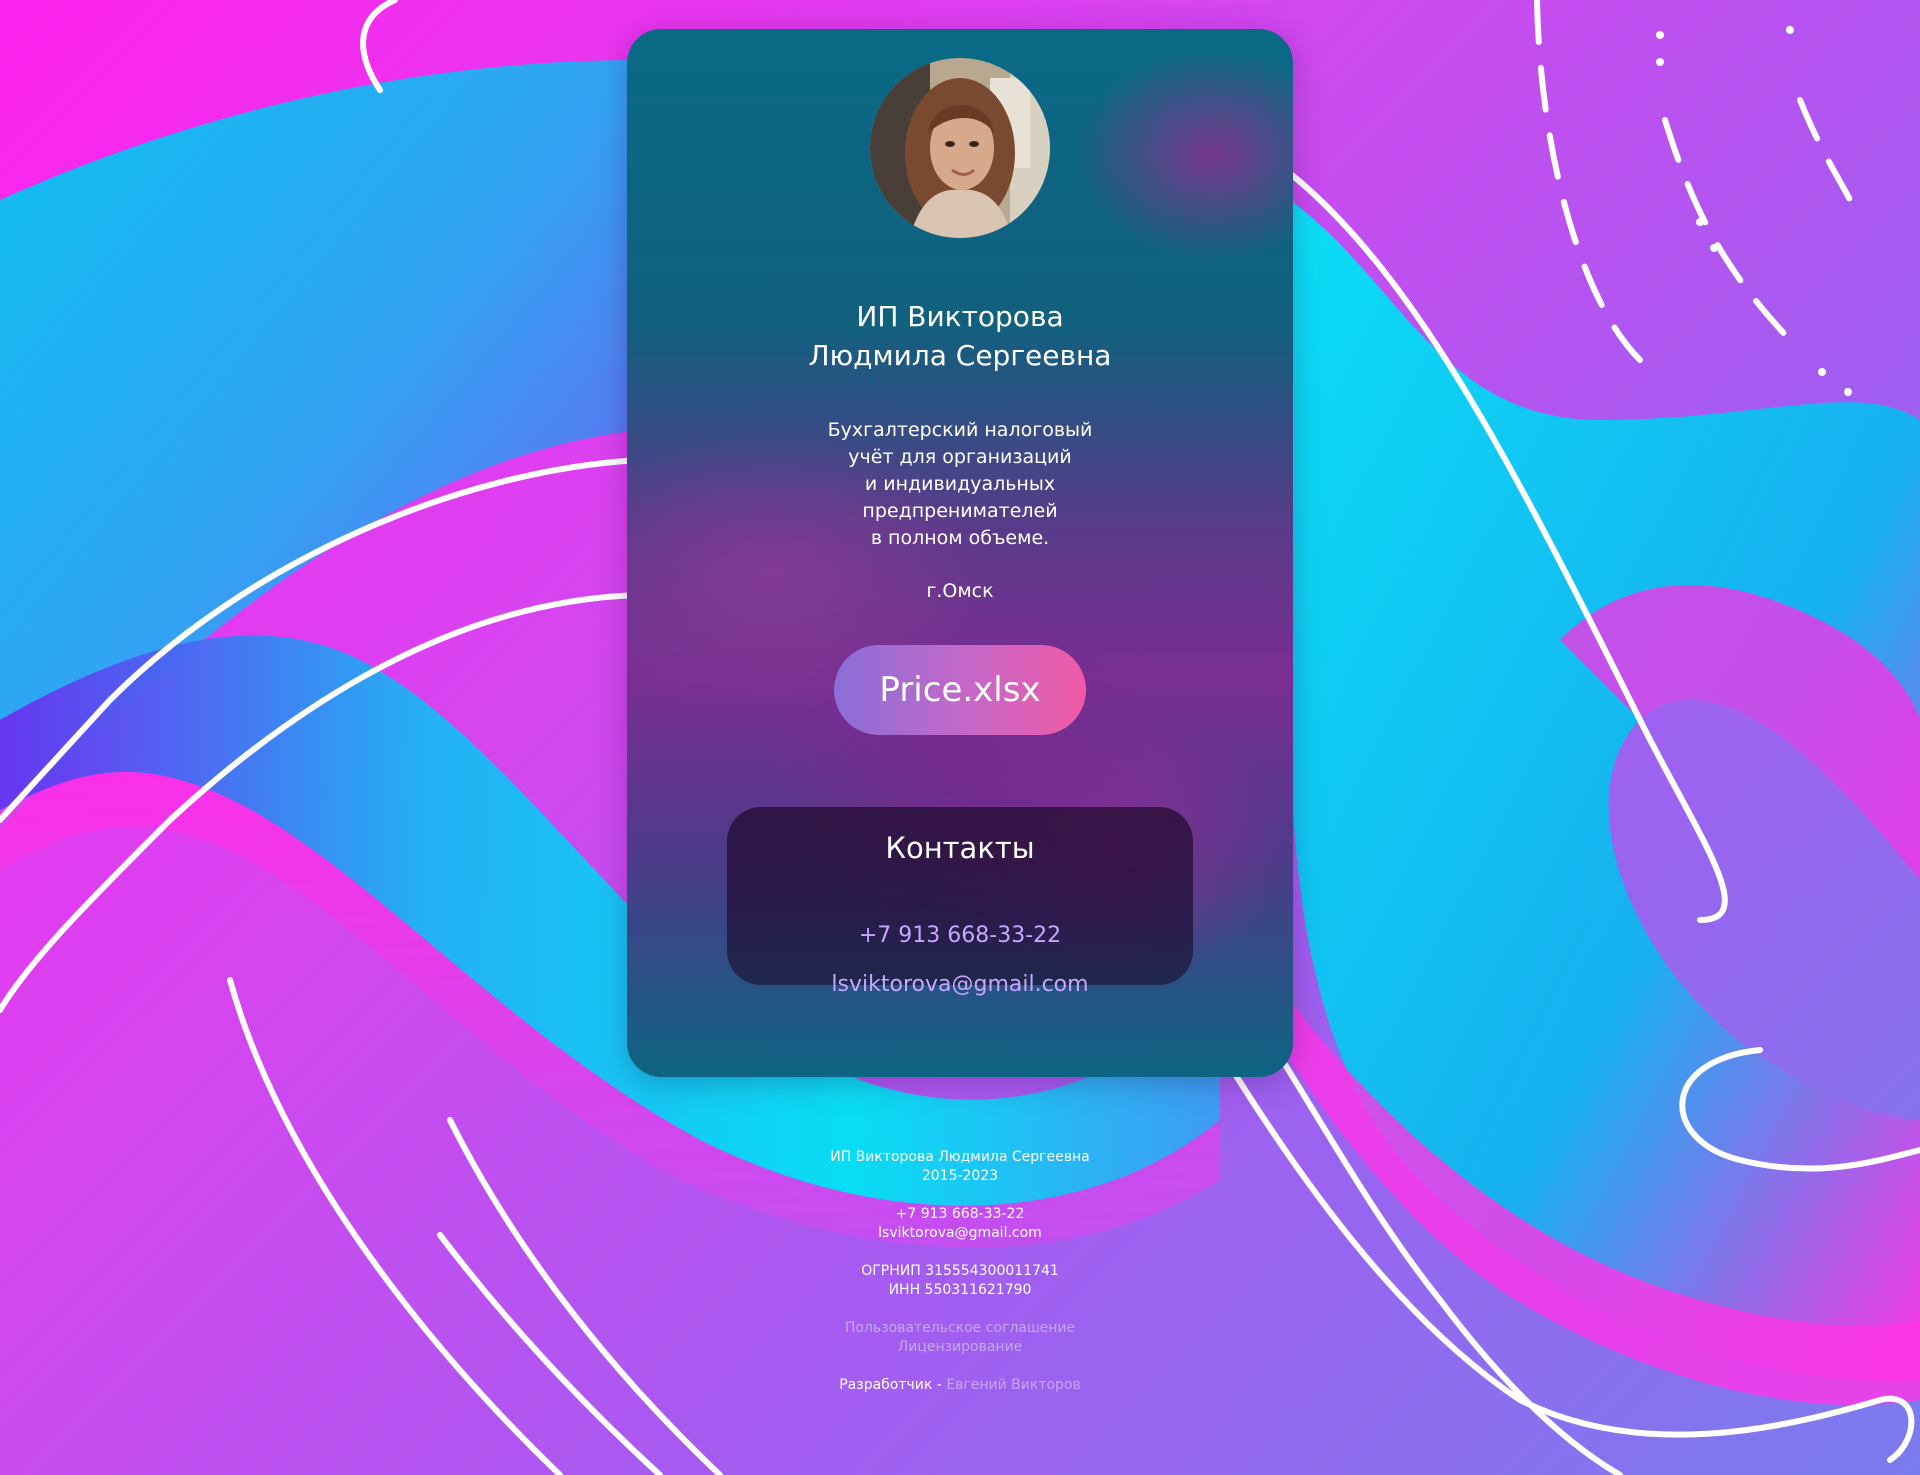  What do you see at coordinates (960, 1347) in the screenshot?
I see `licensing-link: Лицензирование` at bounding box center [960, 1347].